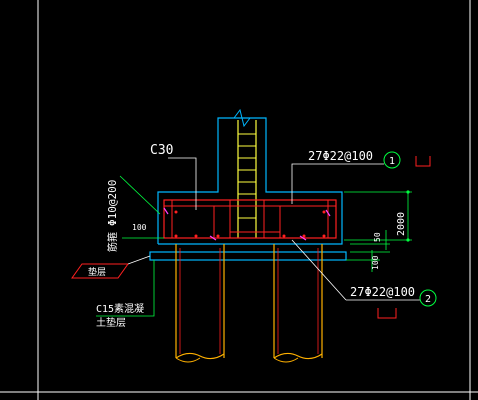 The image size is (478, 400). I want to click on bottom-rebar-leader, so click(319, 270).